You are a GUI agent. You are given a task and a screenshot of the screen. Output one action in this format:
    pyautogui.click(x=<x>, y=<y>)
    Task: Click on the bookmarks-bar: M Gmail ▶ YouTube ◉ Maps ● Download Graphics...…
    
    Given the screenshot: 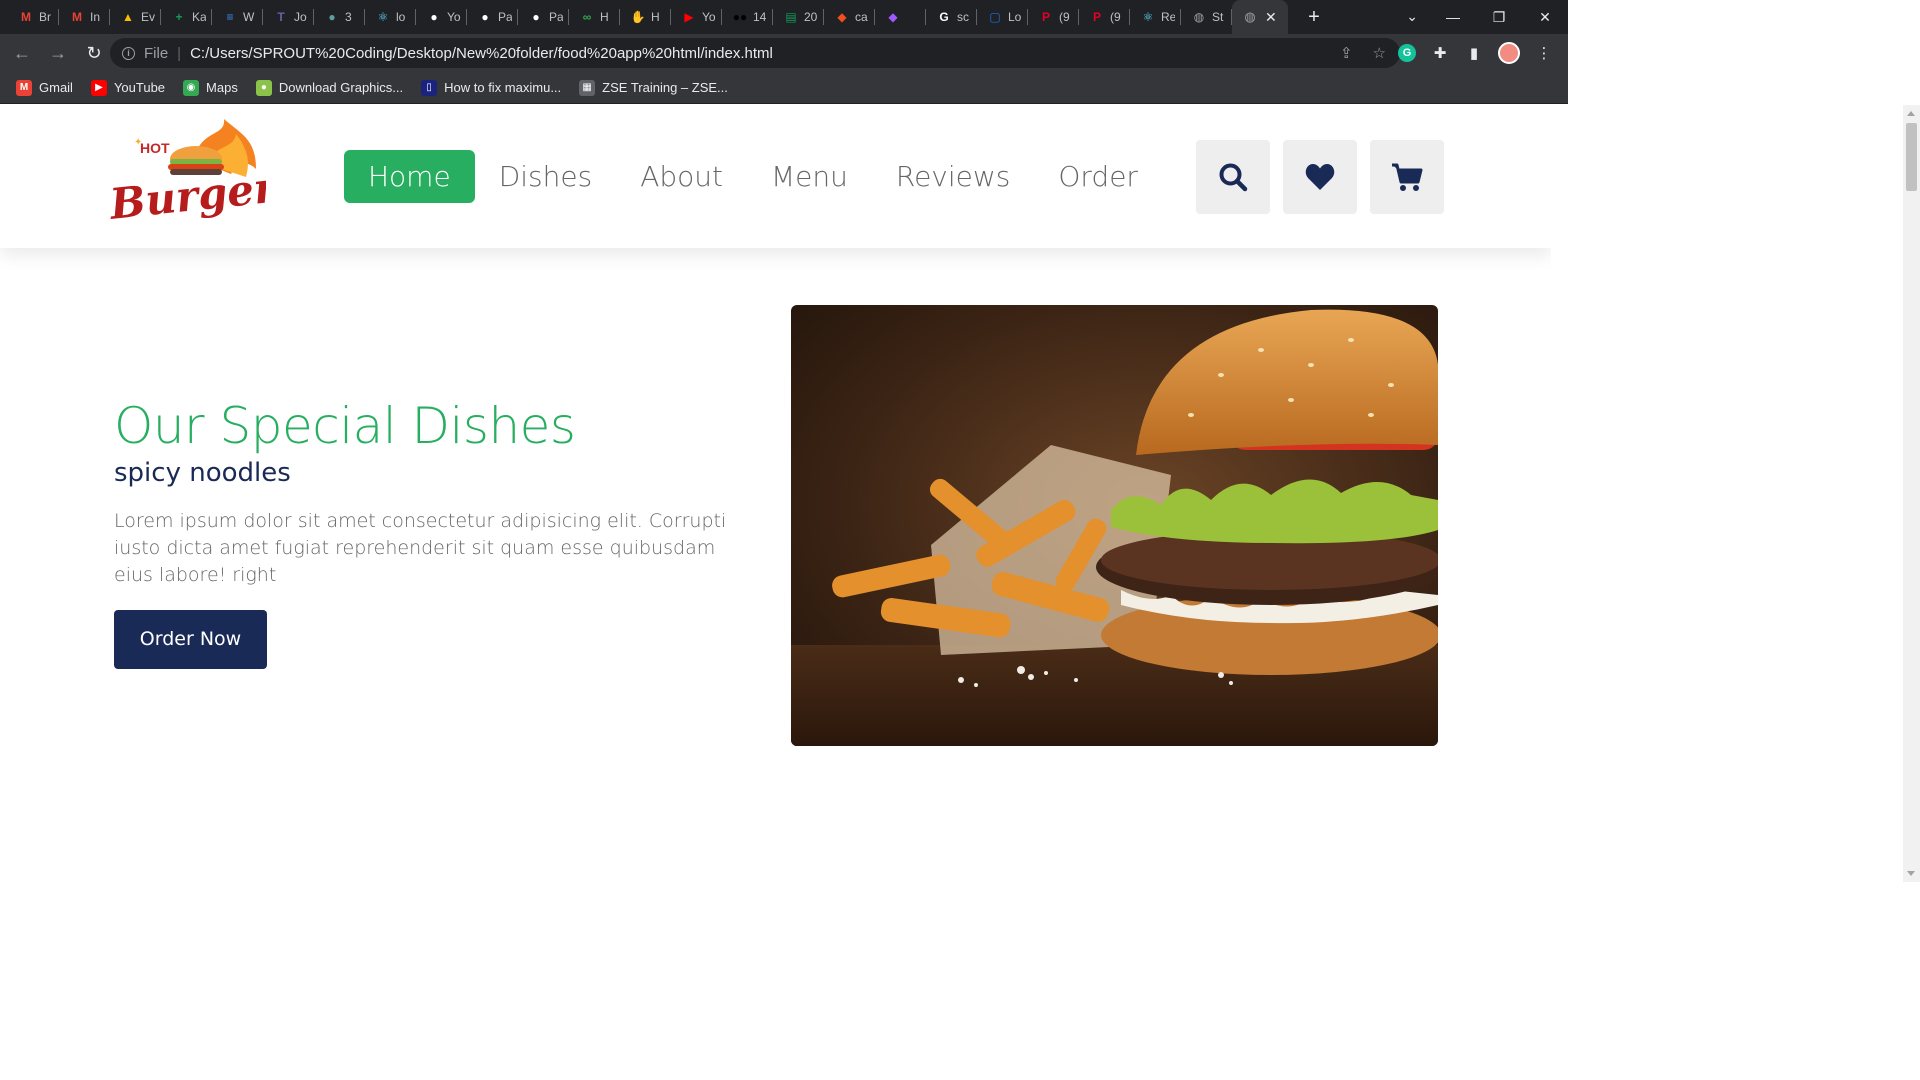 What is the action you would take?
    pyautogui.click(x=784, y=88)
    